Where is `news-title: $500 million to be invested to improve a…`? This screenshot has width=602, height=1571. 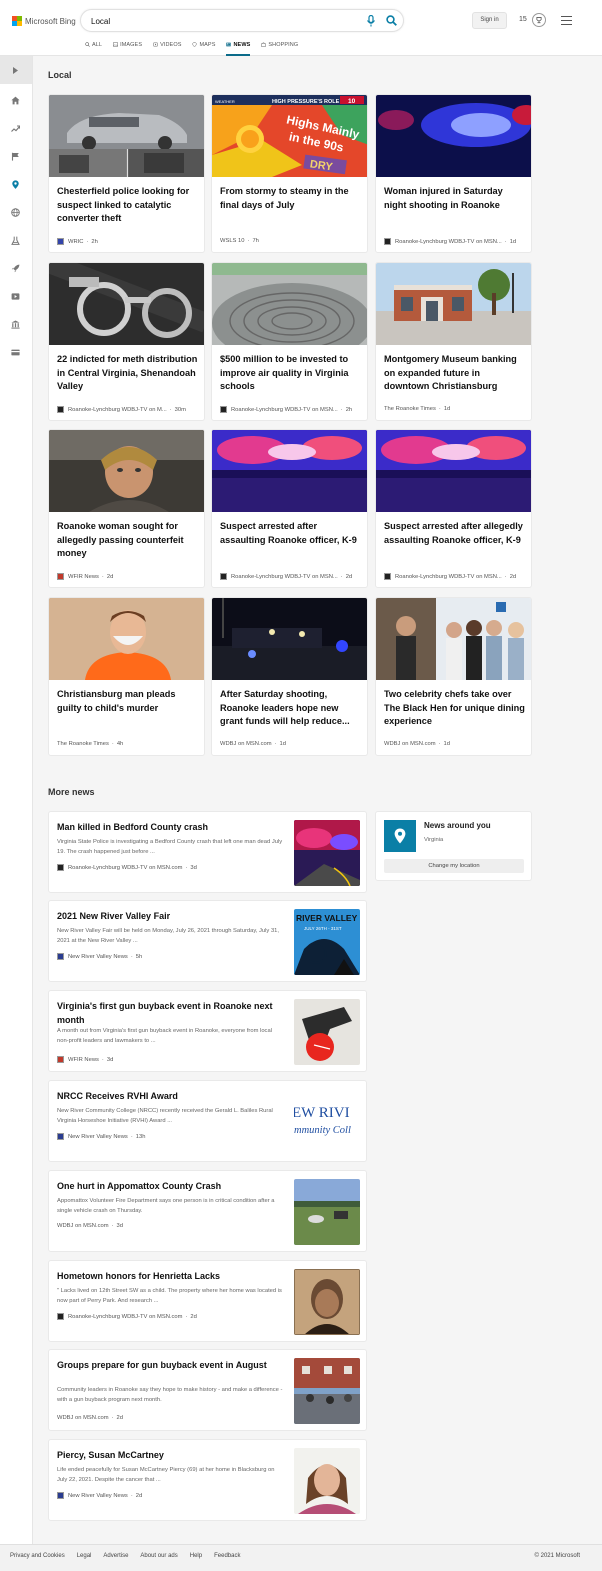
news-title: $500 million to be invested to improve a… is located at coordinates (291, 373).